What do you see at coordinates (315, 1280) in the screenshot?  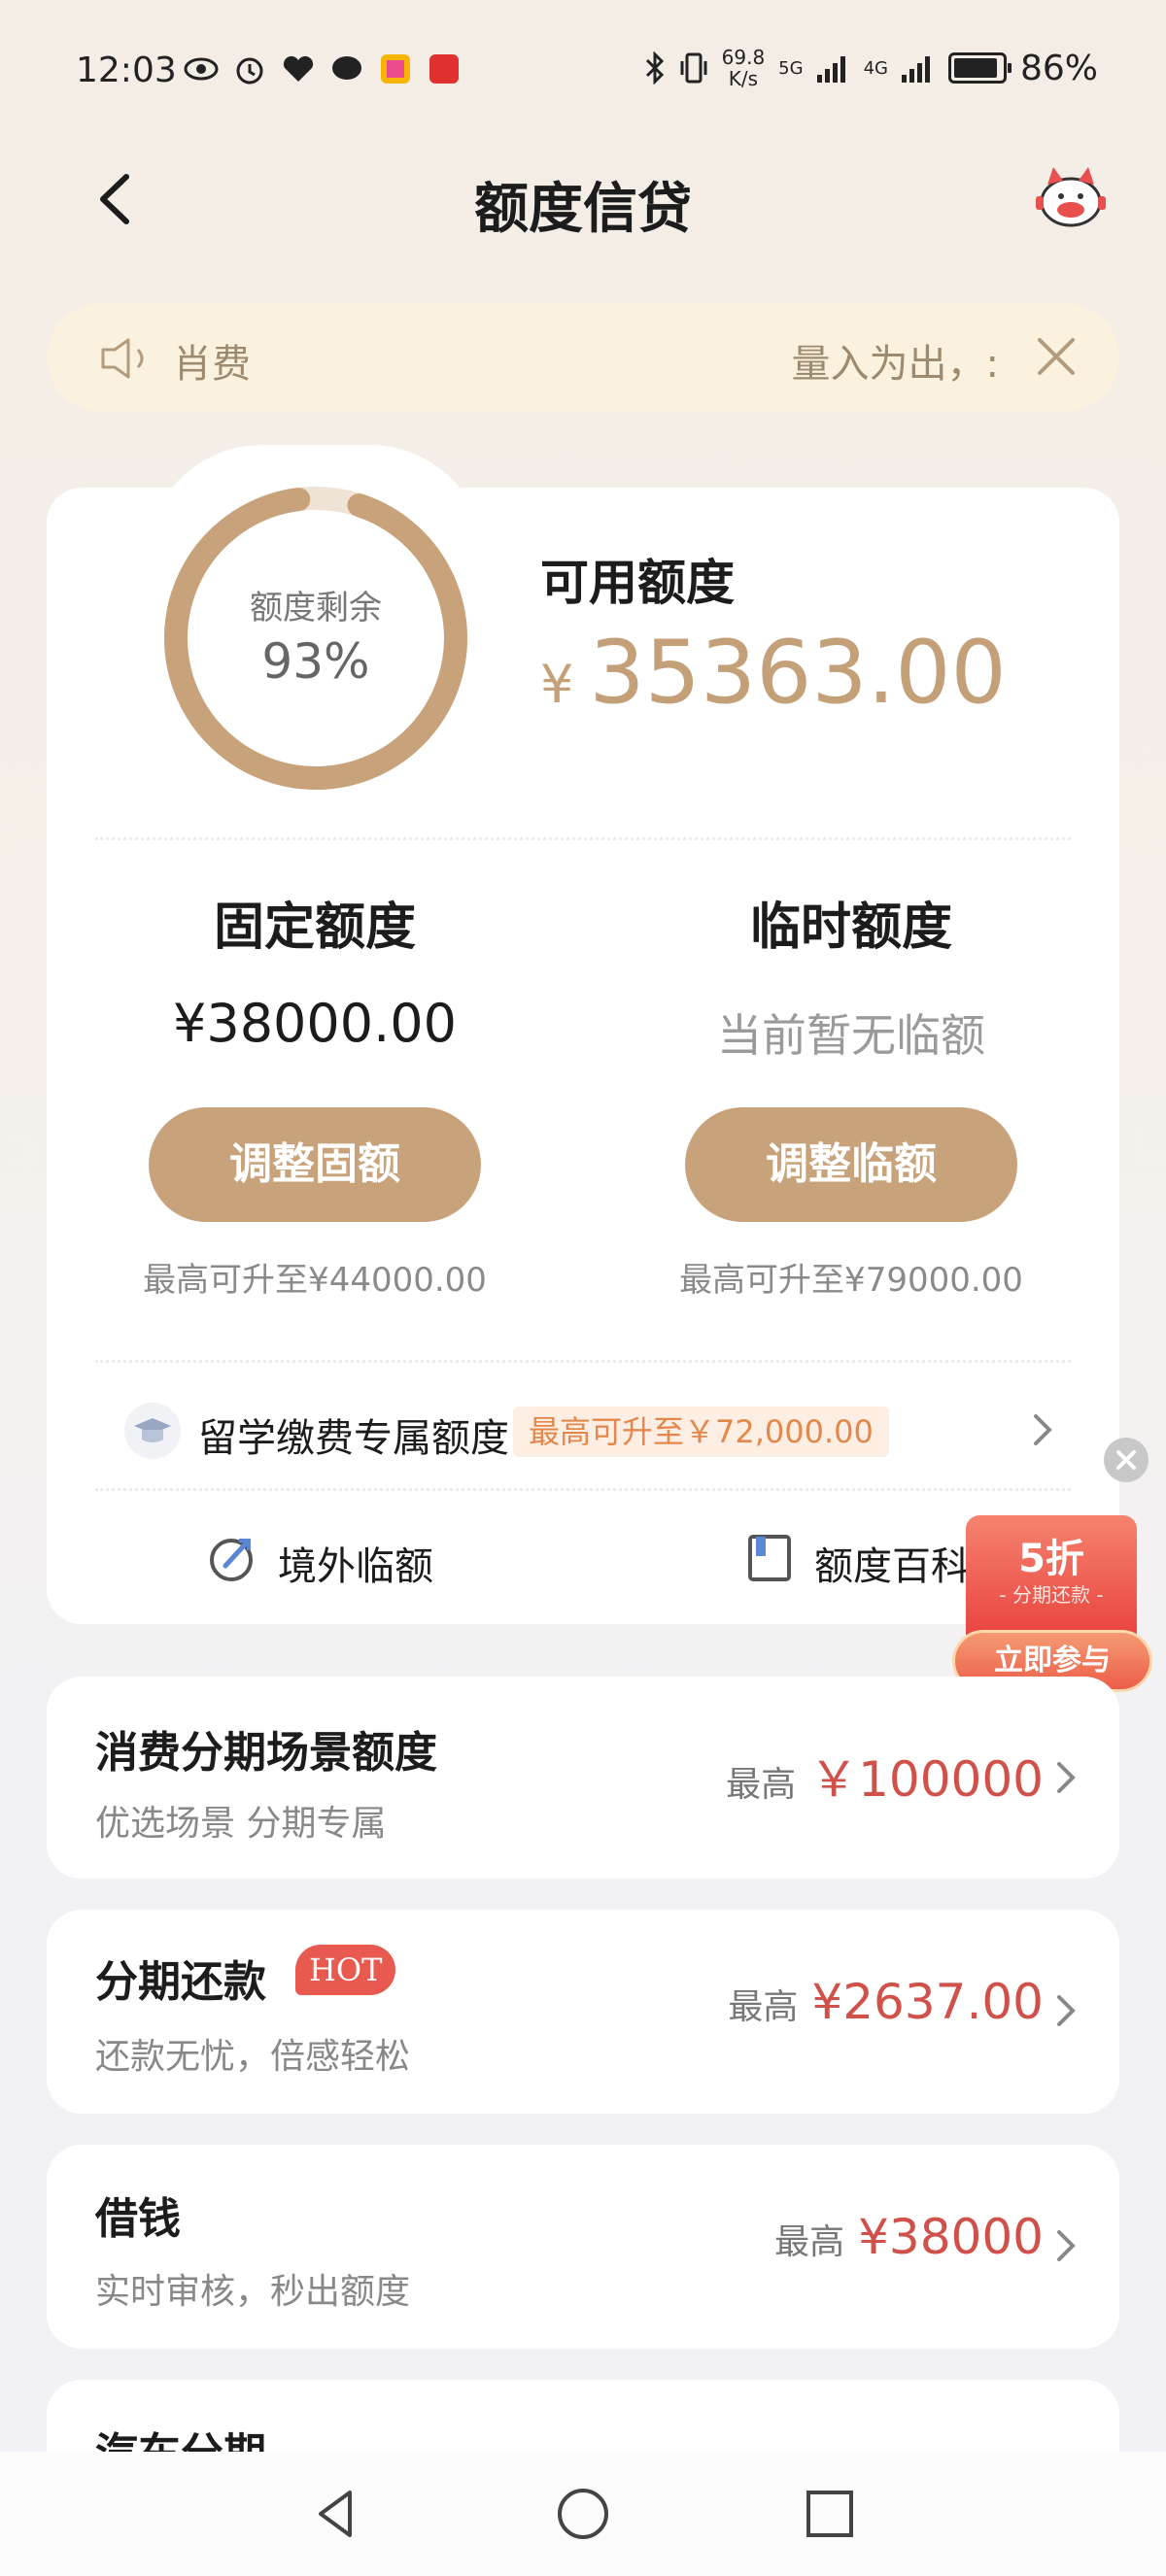 I see `fixed-max: 最高可升至¥44000.00` at bounding box center [315, 1280].